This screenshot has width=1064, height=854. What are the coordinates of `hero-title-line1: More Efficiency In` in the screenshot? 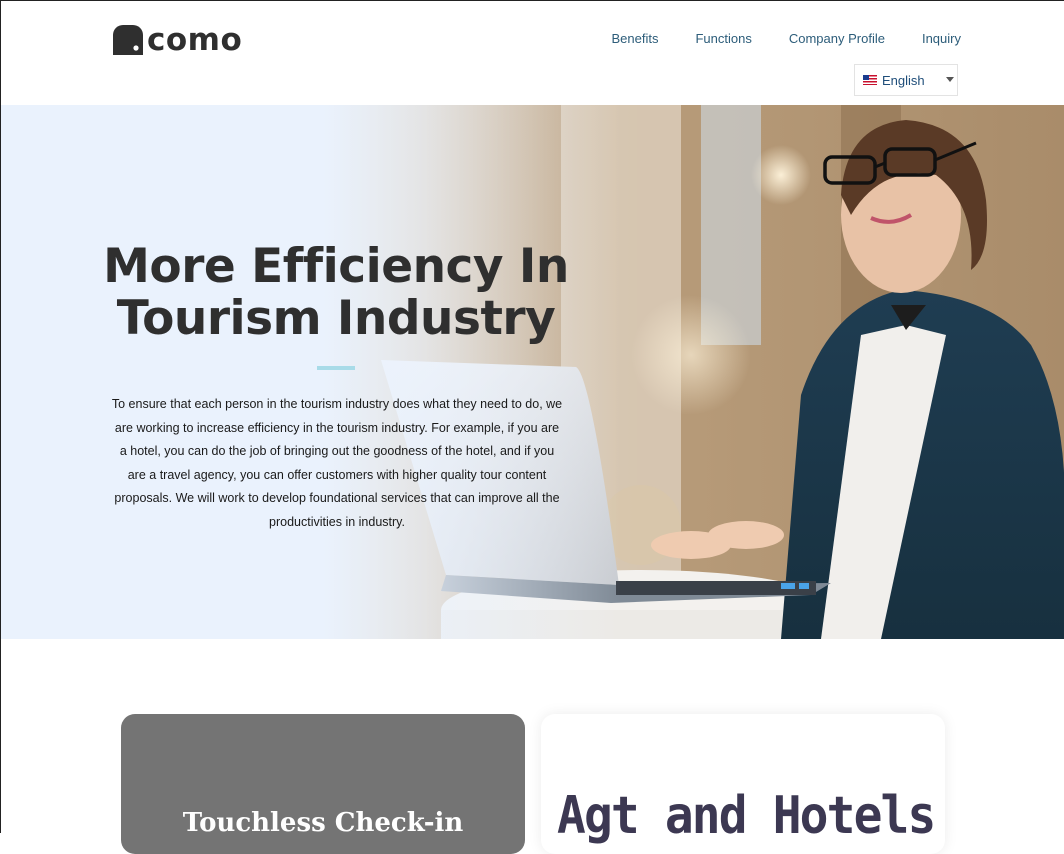 It's located at (336, 266).